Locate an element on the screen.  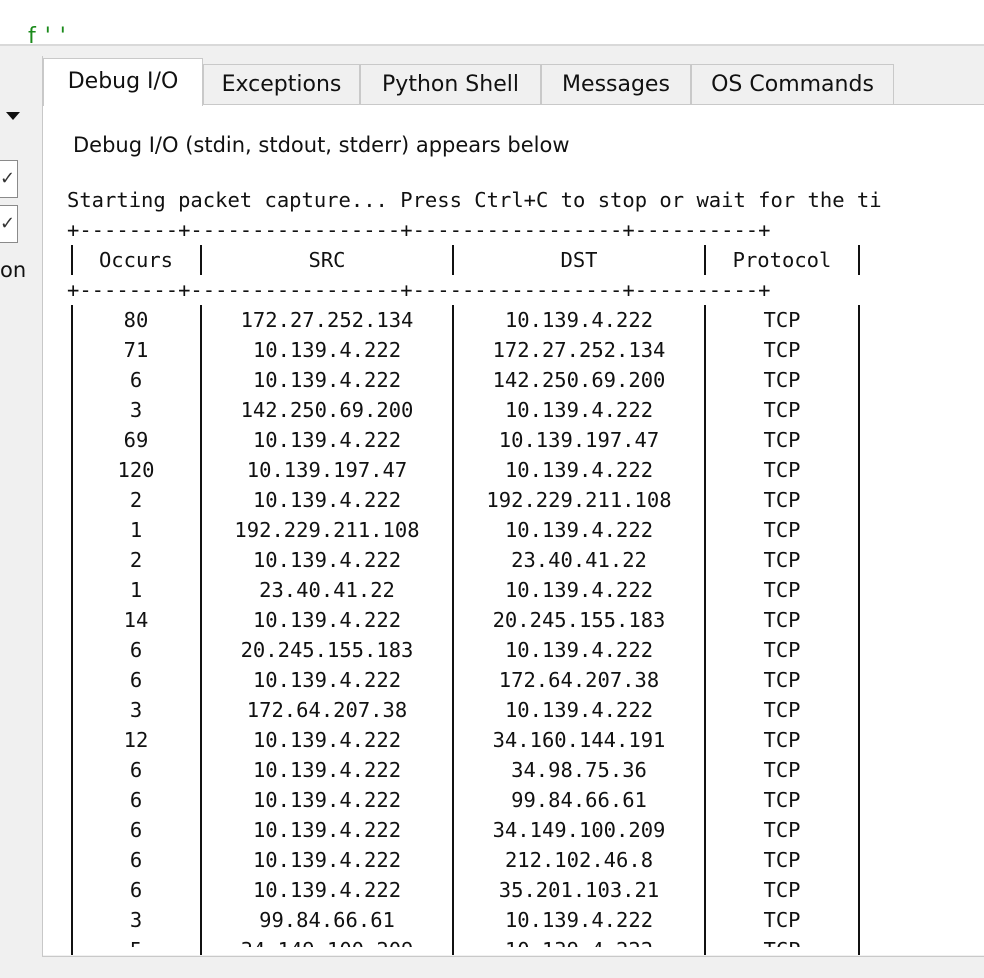
option-checkbox-1: ✓ is located at coordinates (9, 179).